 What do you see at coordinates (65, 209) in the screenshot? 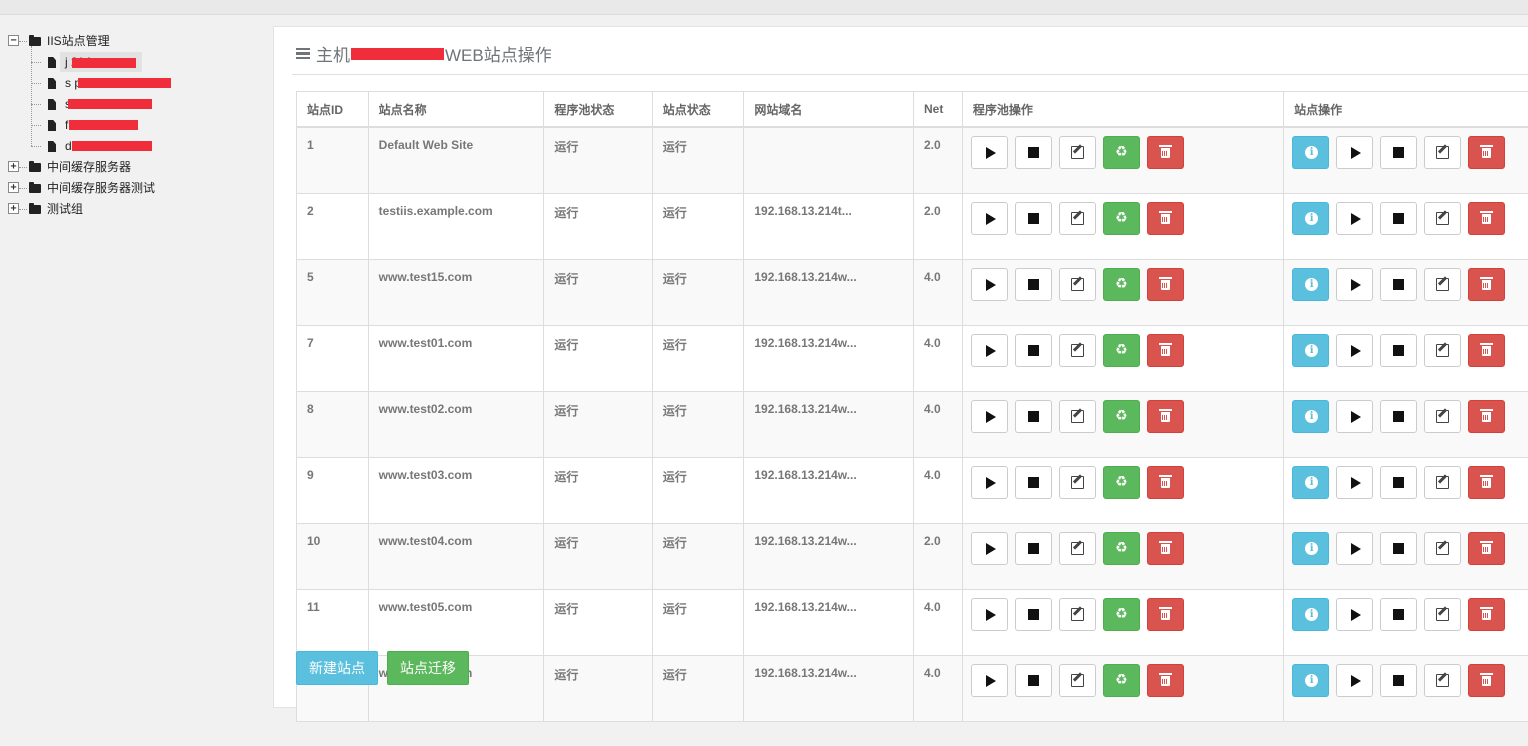
I see `tree-group-label: 测试组` at bounding box center [65, 209].